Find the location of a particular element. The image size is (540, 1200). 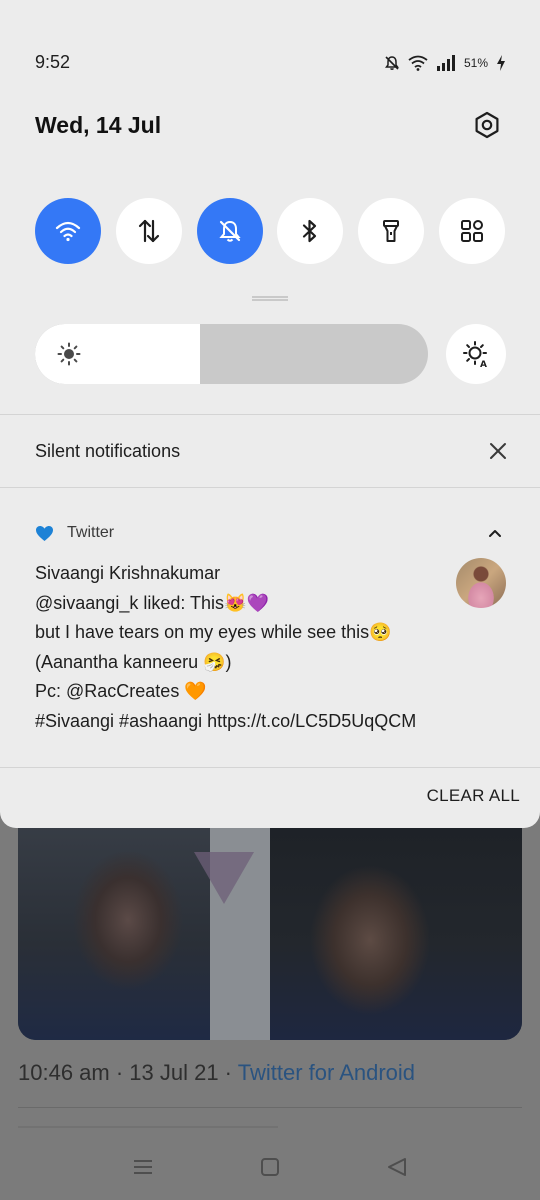

data-arrows-icon is located at coordinates (148, 231).